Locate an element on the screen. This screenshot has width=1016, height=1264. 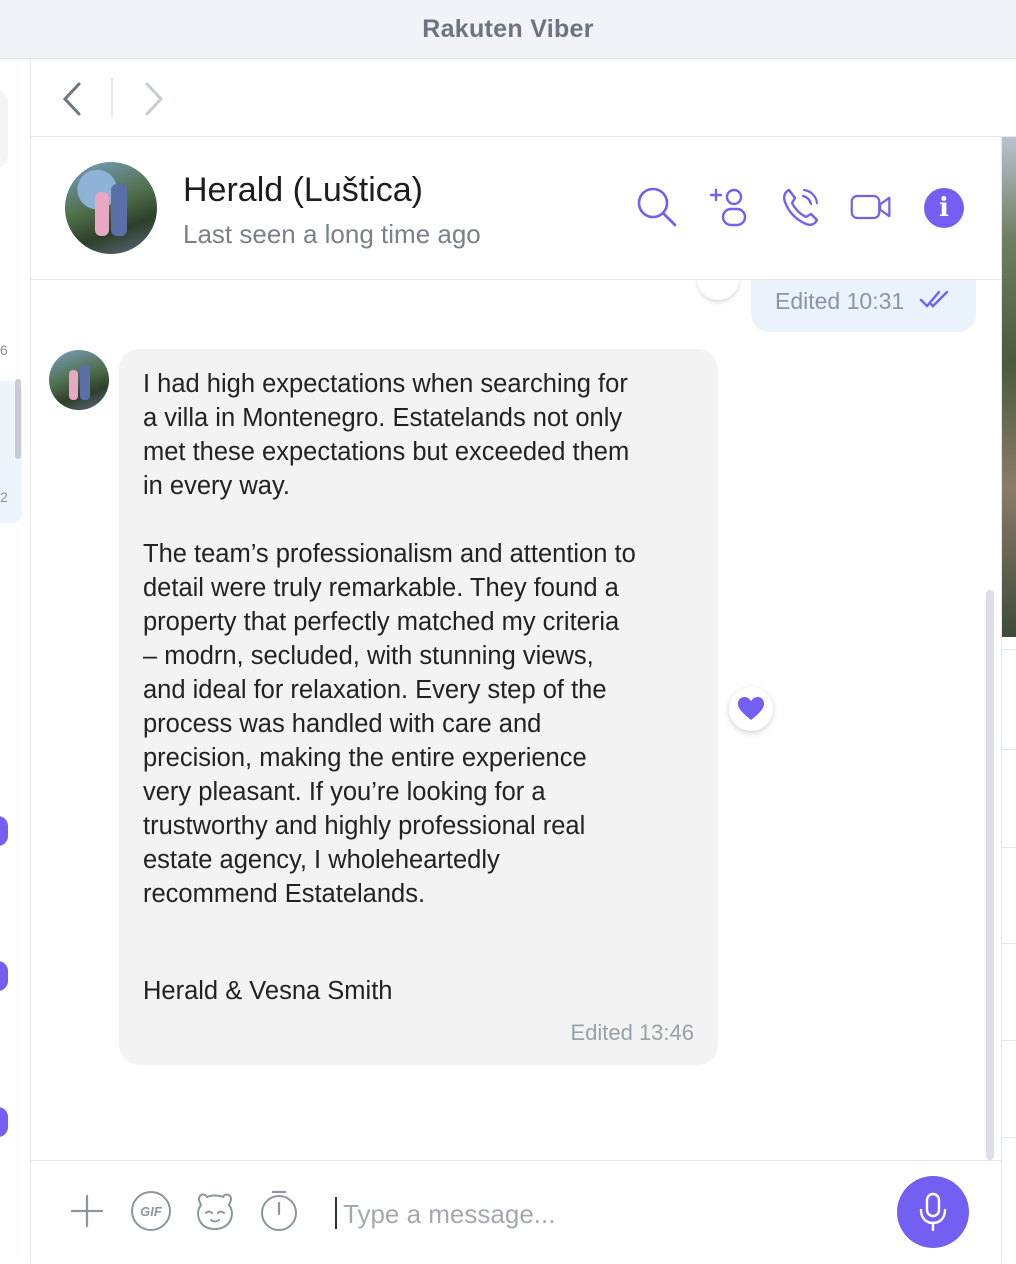
sidebar-scrollbar is located at coordinates (18, 419).